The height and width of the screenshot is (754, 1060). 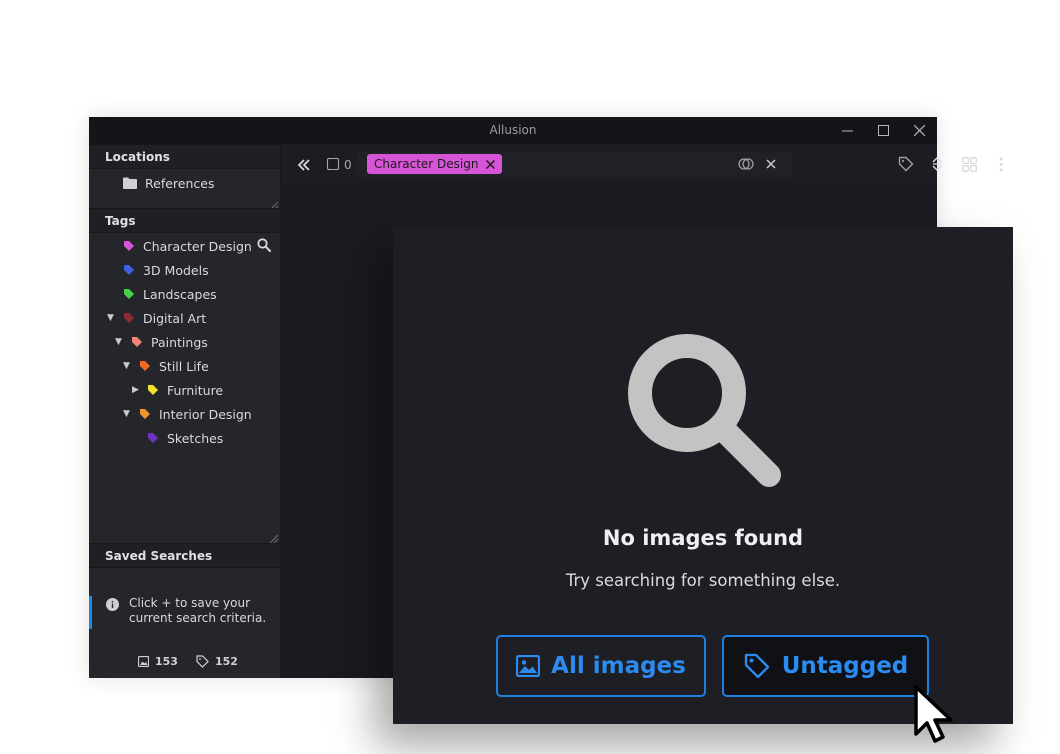 I want to click on caret-right-icon: ▶, so click(x=135, y=390).